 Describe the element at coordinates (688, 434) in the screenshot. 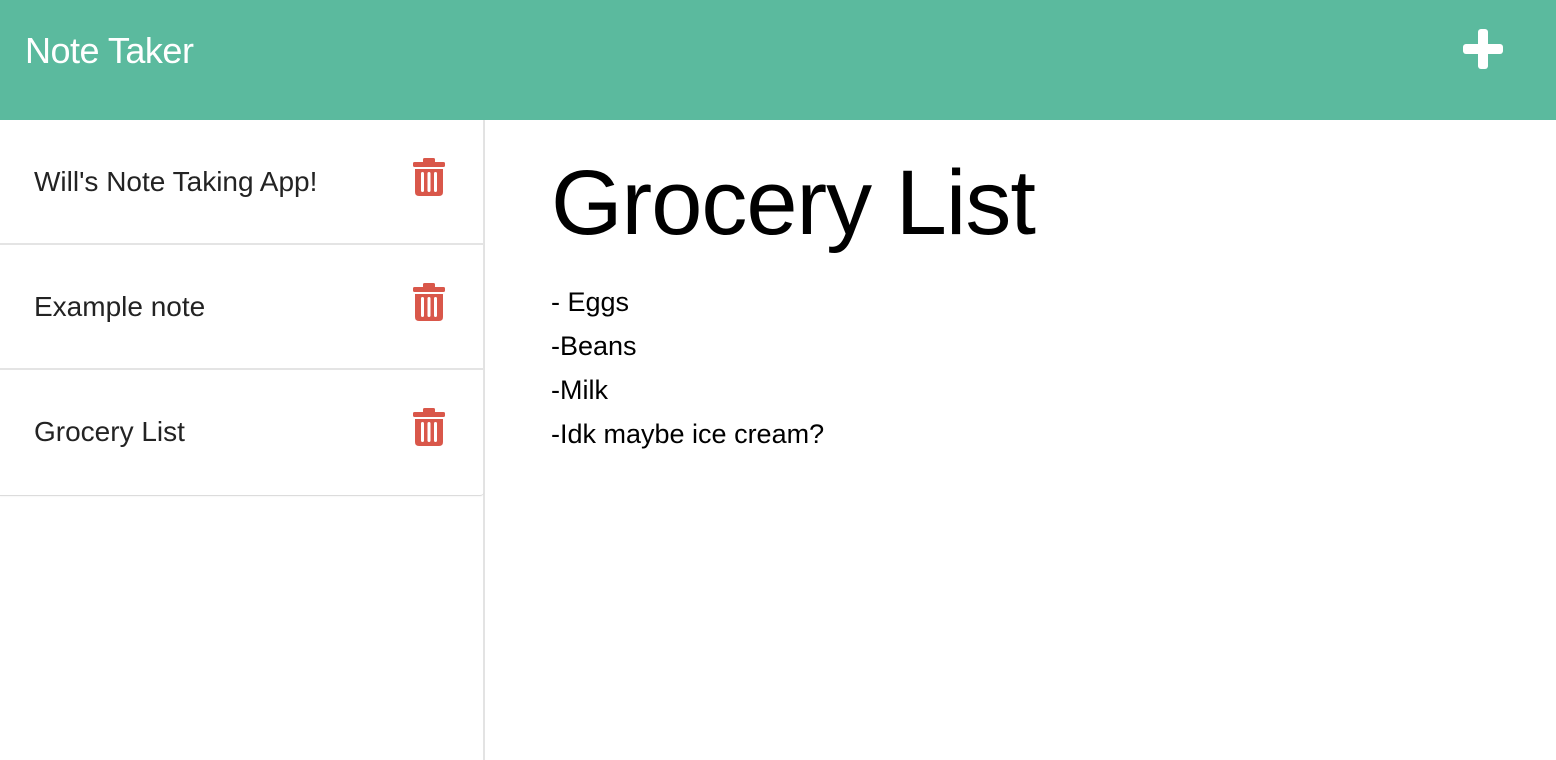

I see `note-text-line: -Idk maybe ice cream?` at that location.